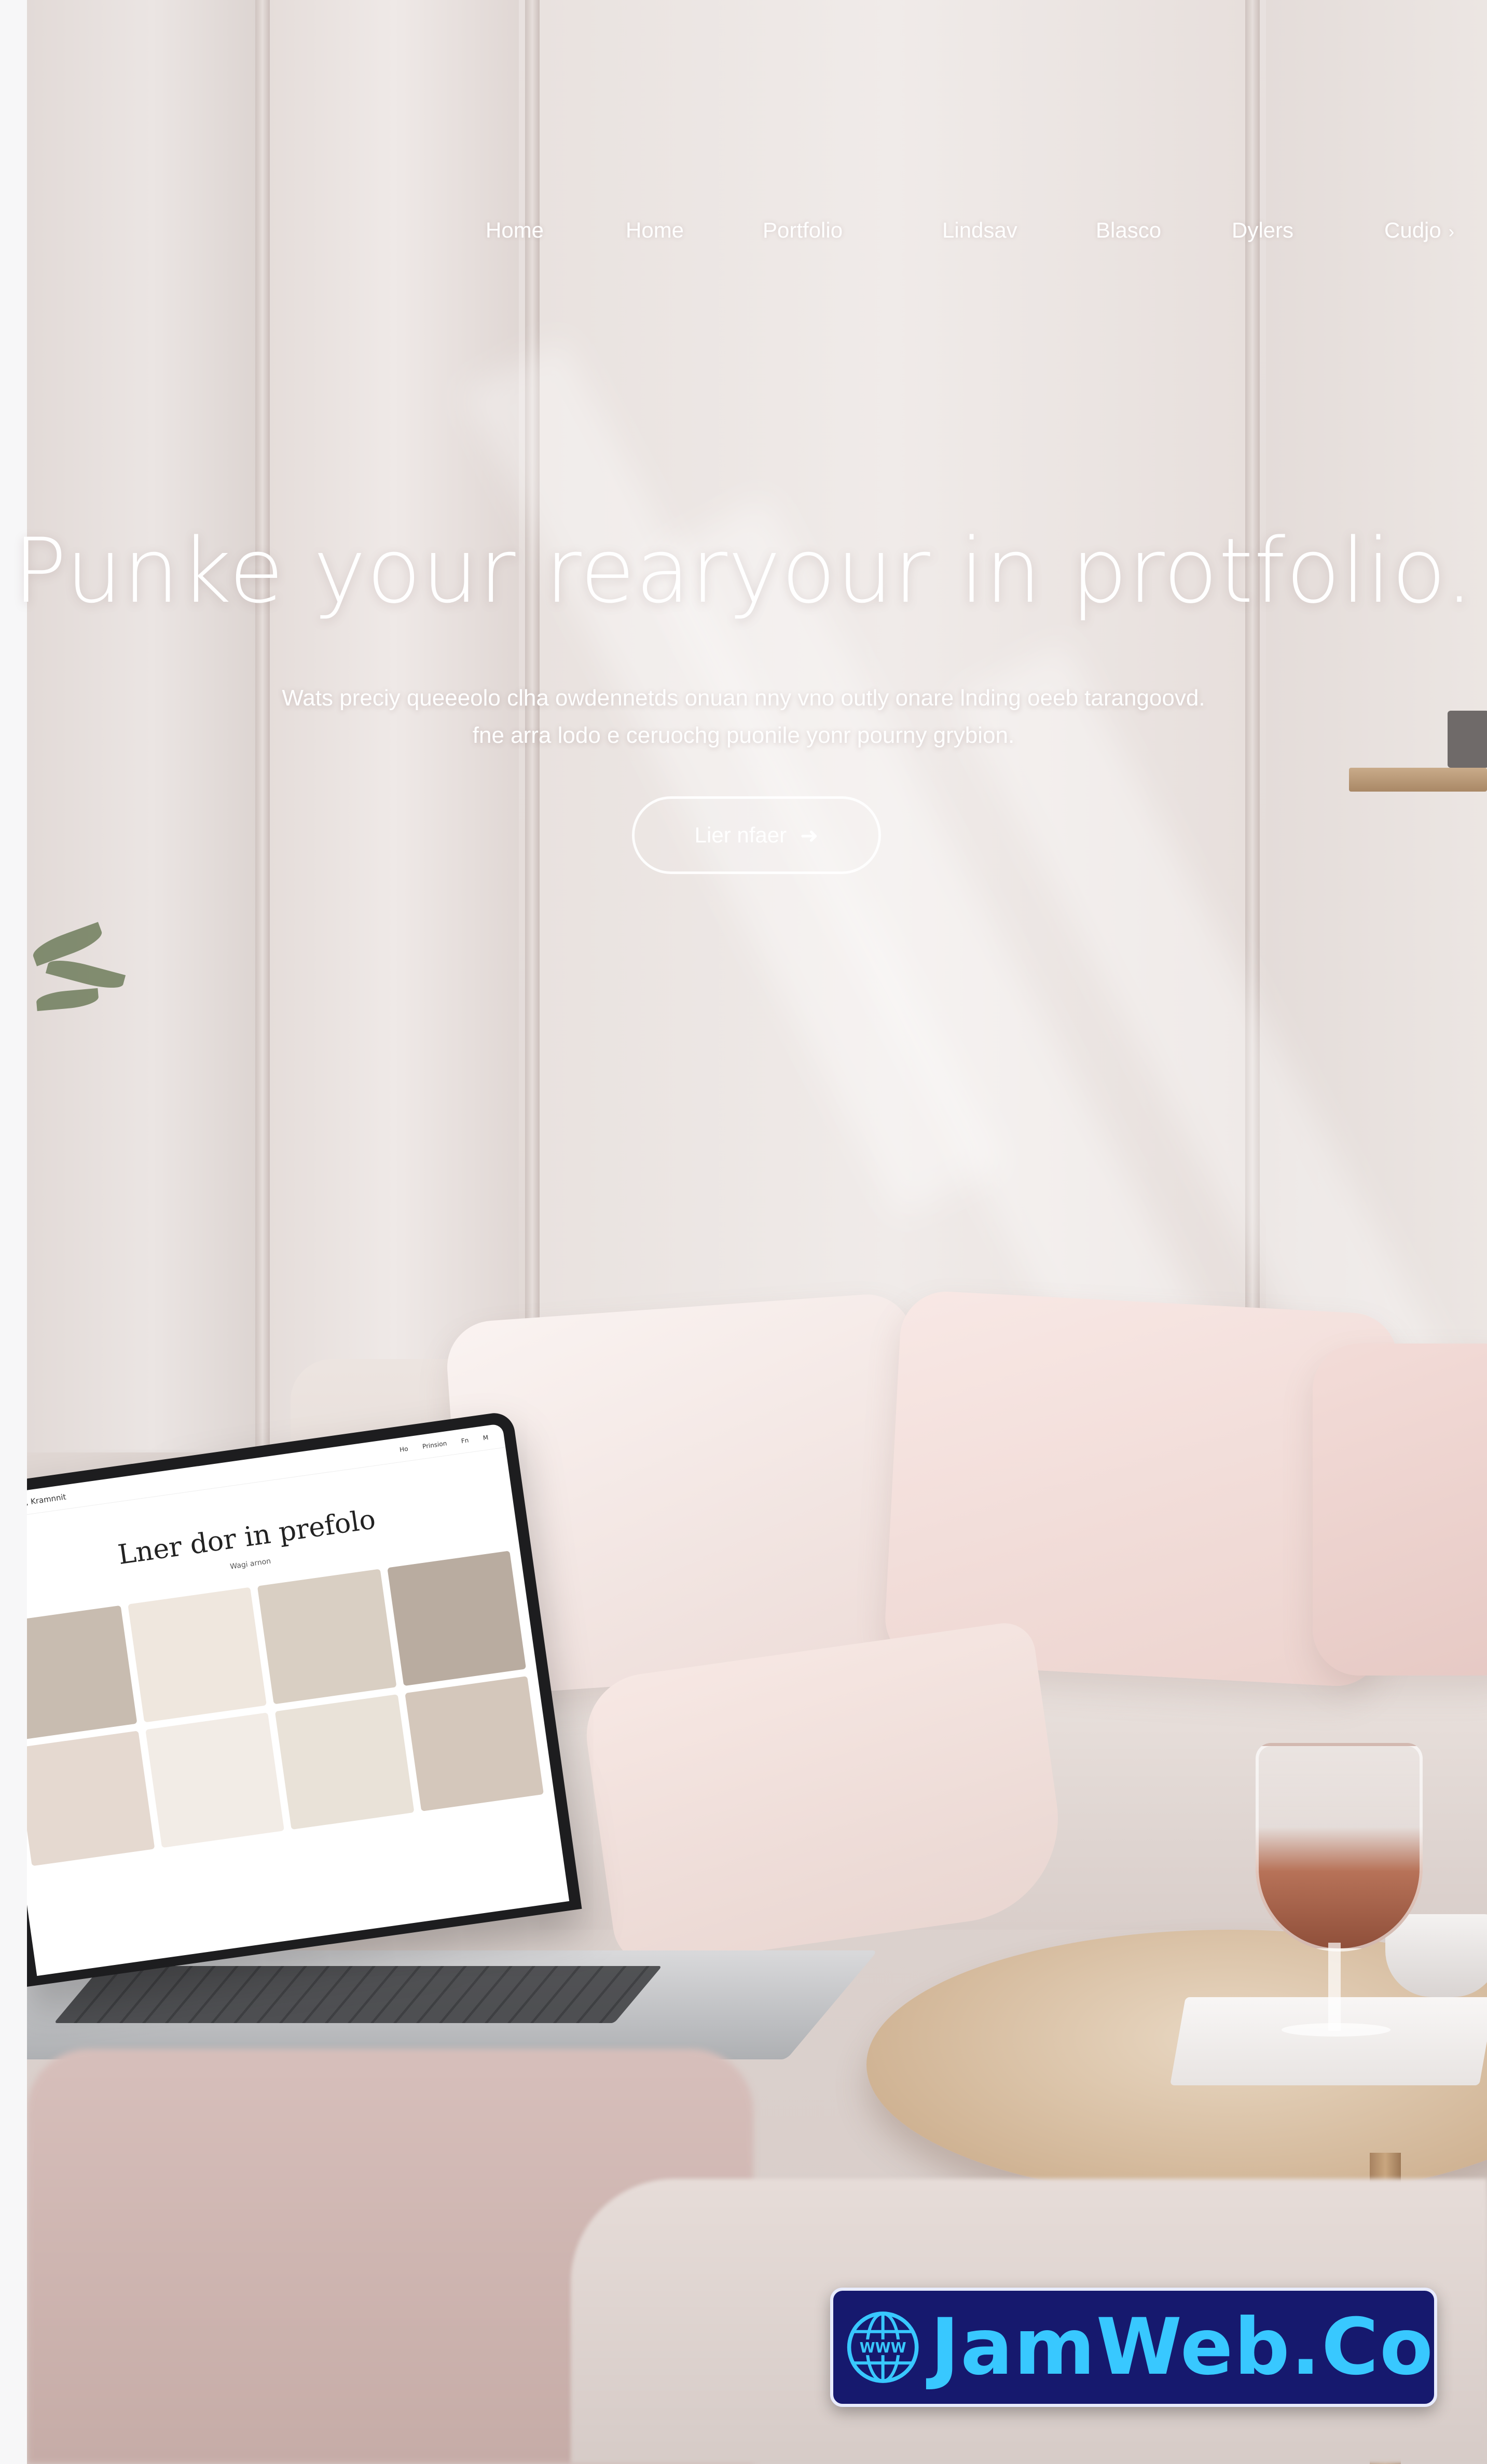 This screenshot has width=1487, height=2464. I want to click on cta-button: Lier nfaer ➜, so click(756, 835).